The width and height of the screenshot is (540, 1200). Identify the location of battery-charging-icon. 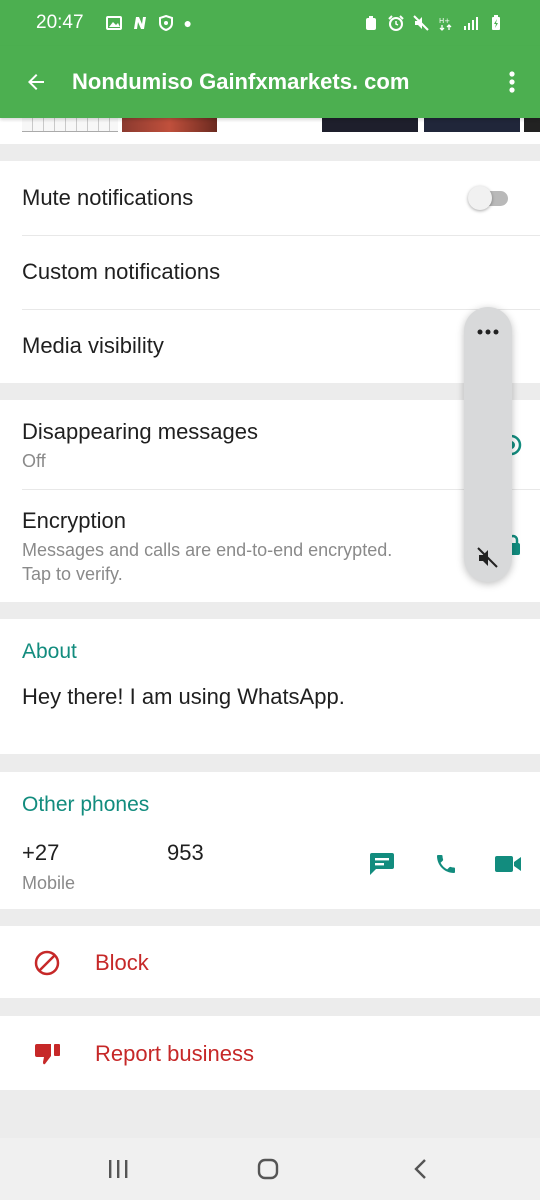
(496, 22).